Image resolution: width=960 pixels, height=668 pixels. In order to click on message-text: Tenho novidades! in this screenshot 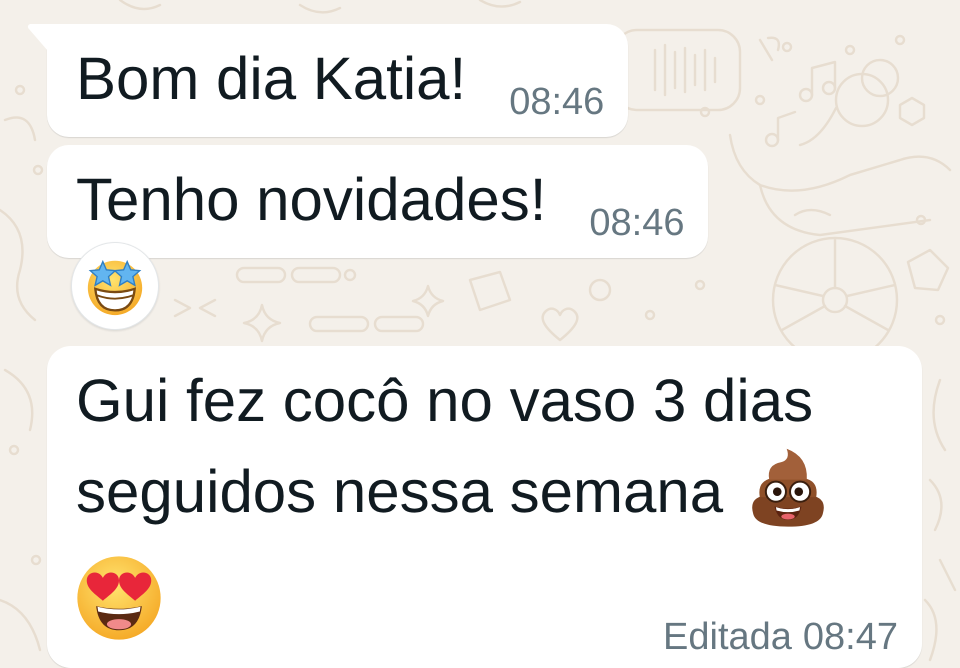, I will do `click(311, 200)`.